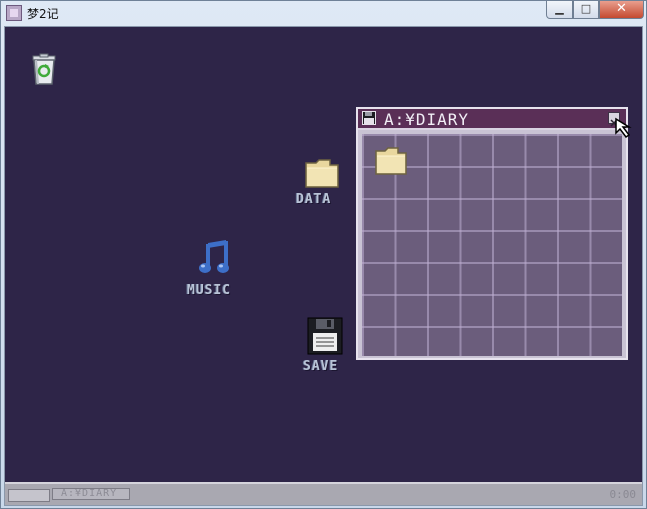  Describe the element at coordinates (314, 199) in the screenshot. I see `data-folder-label: DATA` at that location.